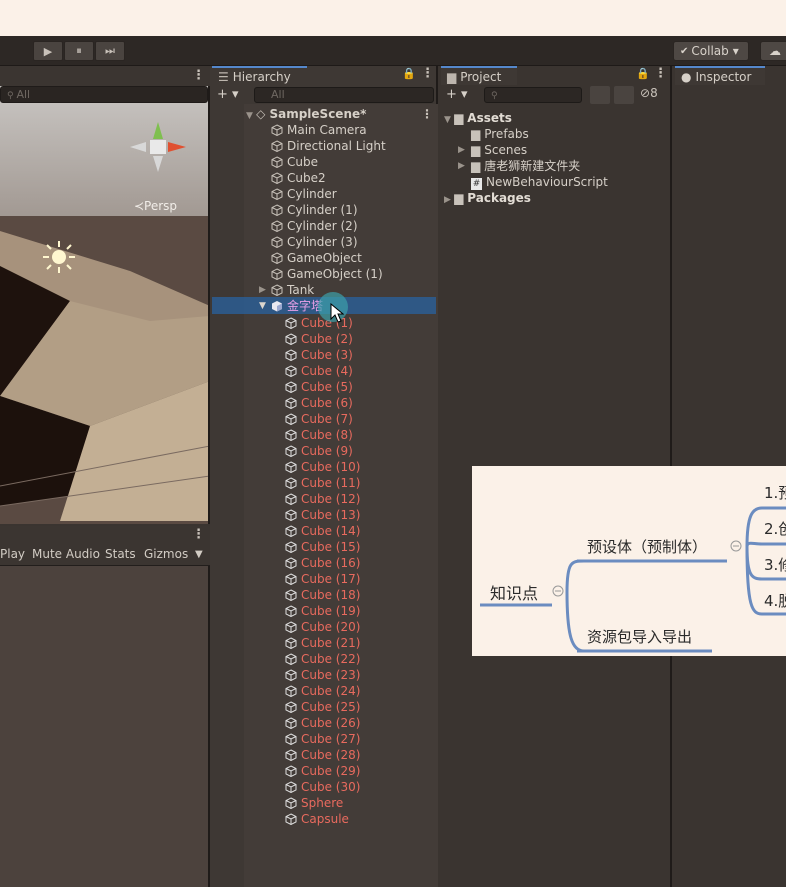  What do you see at coordinates (487, 198) in the screenshot?
I see `project-packages-row: ▶ ▆ Packages` at bounding box center [487, 198].